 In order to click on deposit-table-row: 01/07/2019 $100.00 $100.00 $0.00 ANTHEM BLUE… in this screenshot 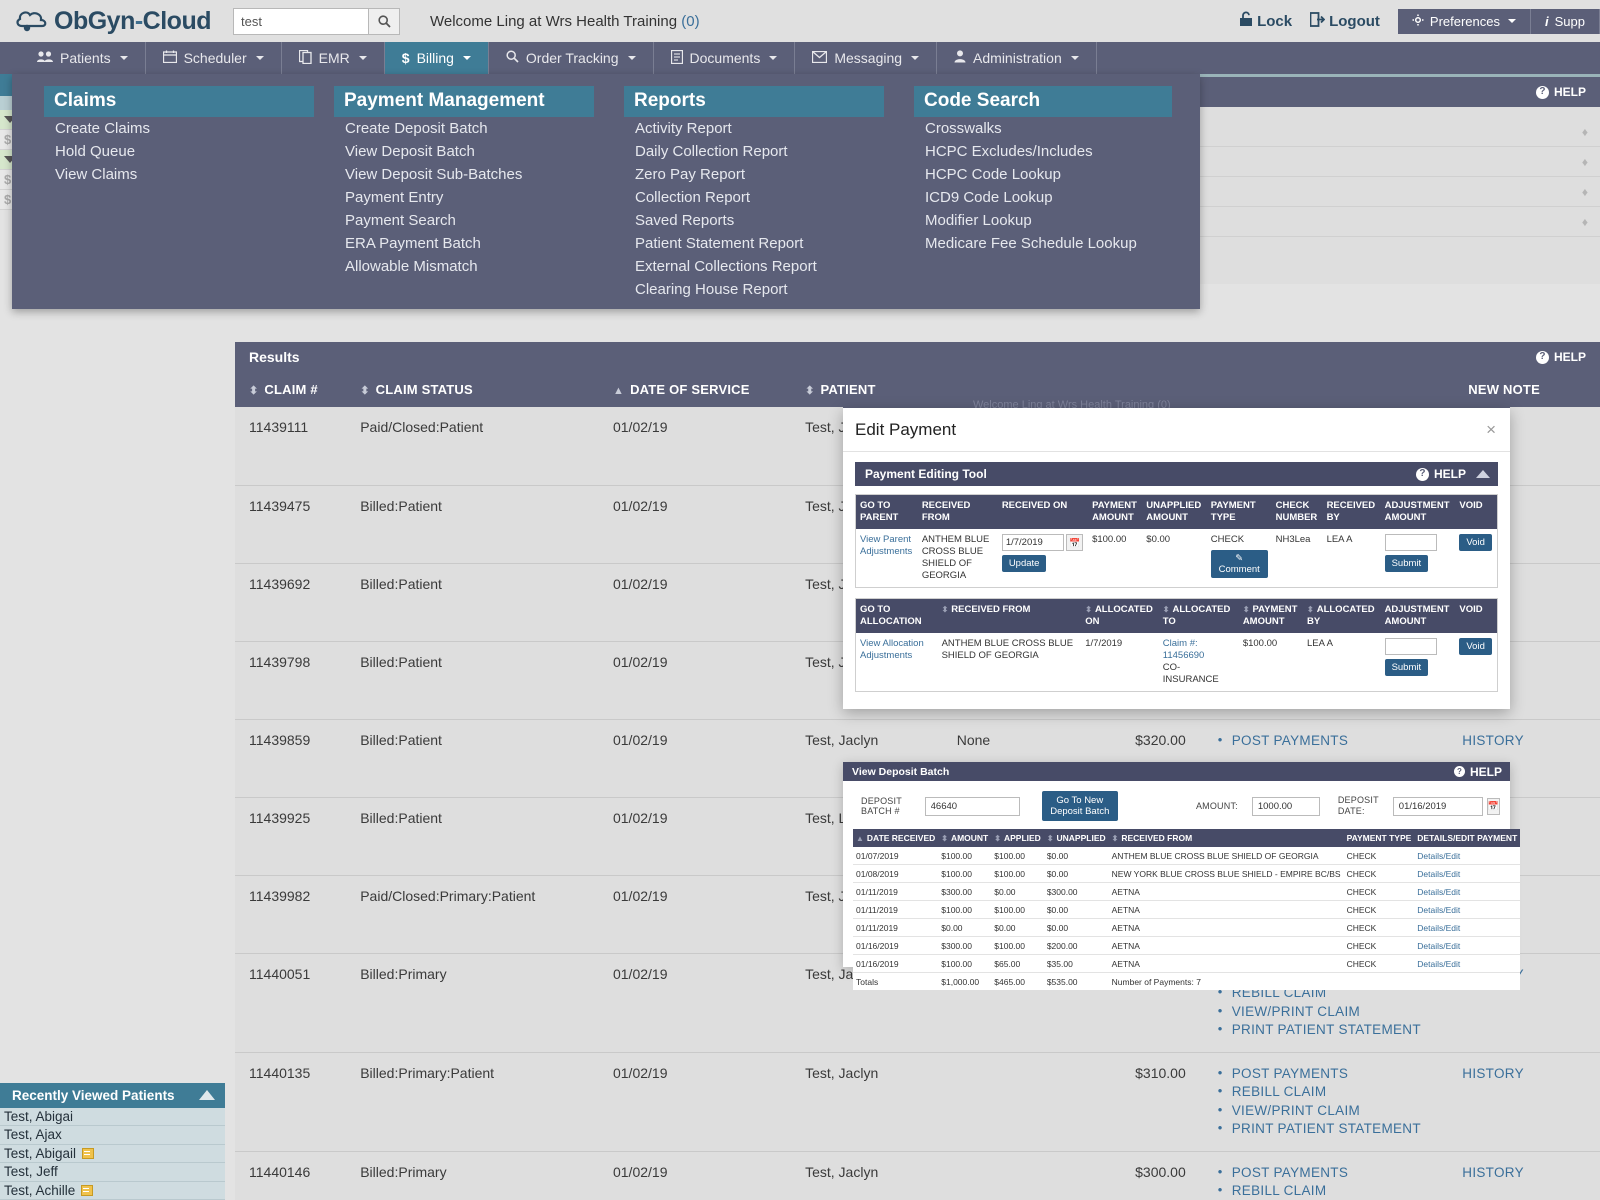, I will do `click(1187, 856)`.